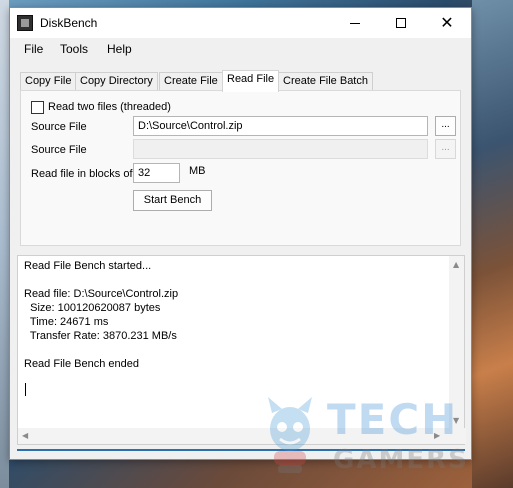  I want to click on tab-create-file: Create File, so click(191, 81).